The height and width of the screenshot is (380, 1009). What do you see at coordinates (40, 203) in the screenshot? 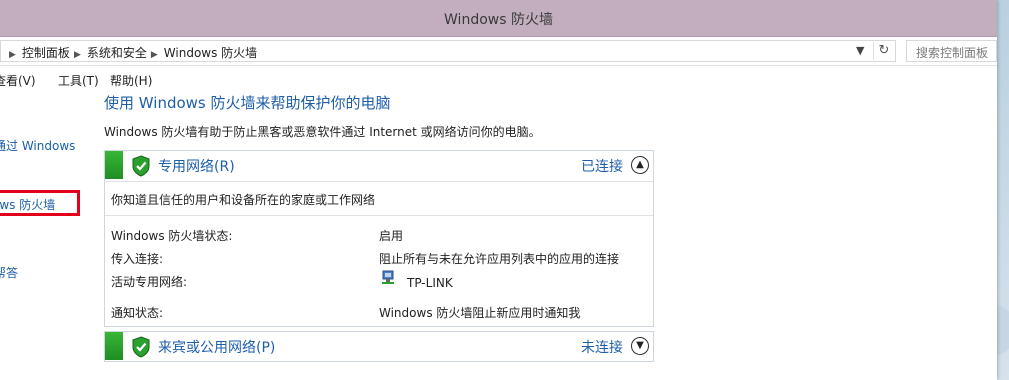
I see `highlight-box` at bounding box center [40, 203].